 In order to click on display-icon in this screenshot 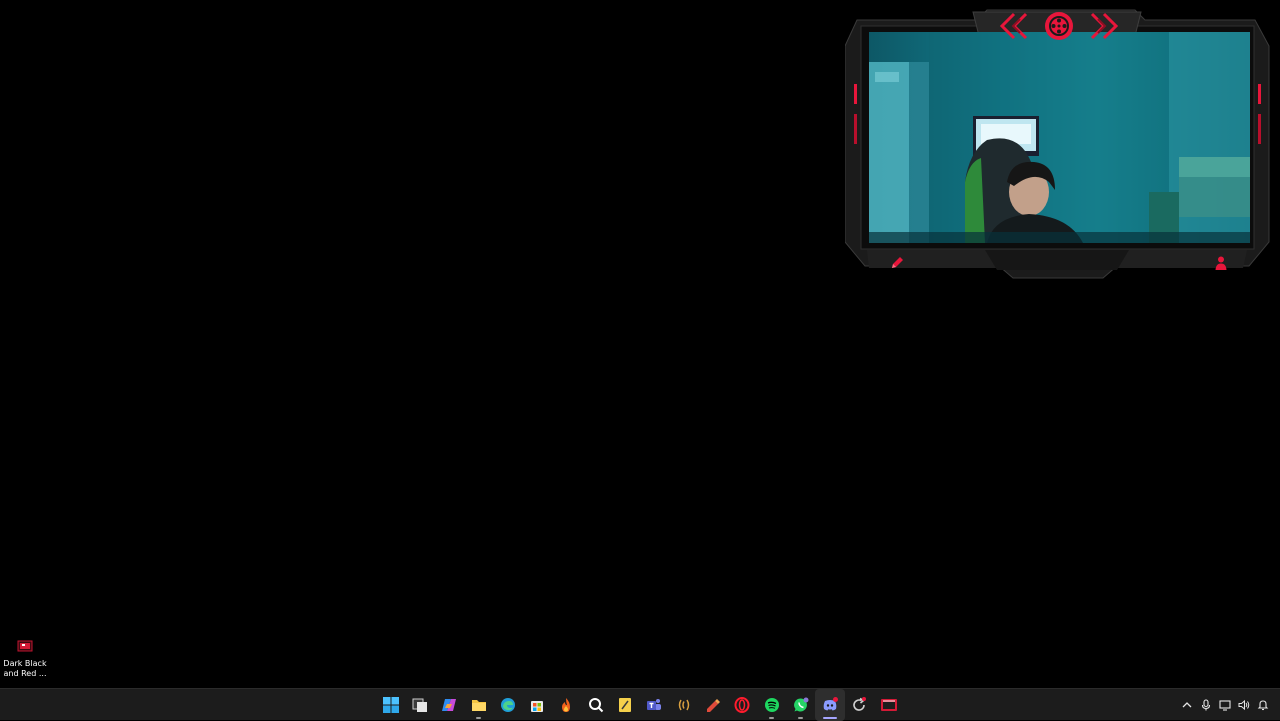, I will do `click(1224, 705)`.